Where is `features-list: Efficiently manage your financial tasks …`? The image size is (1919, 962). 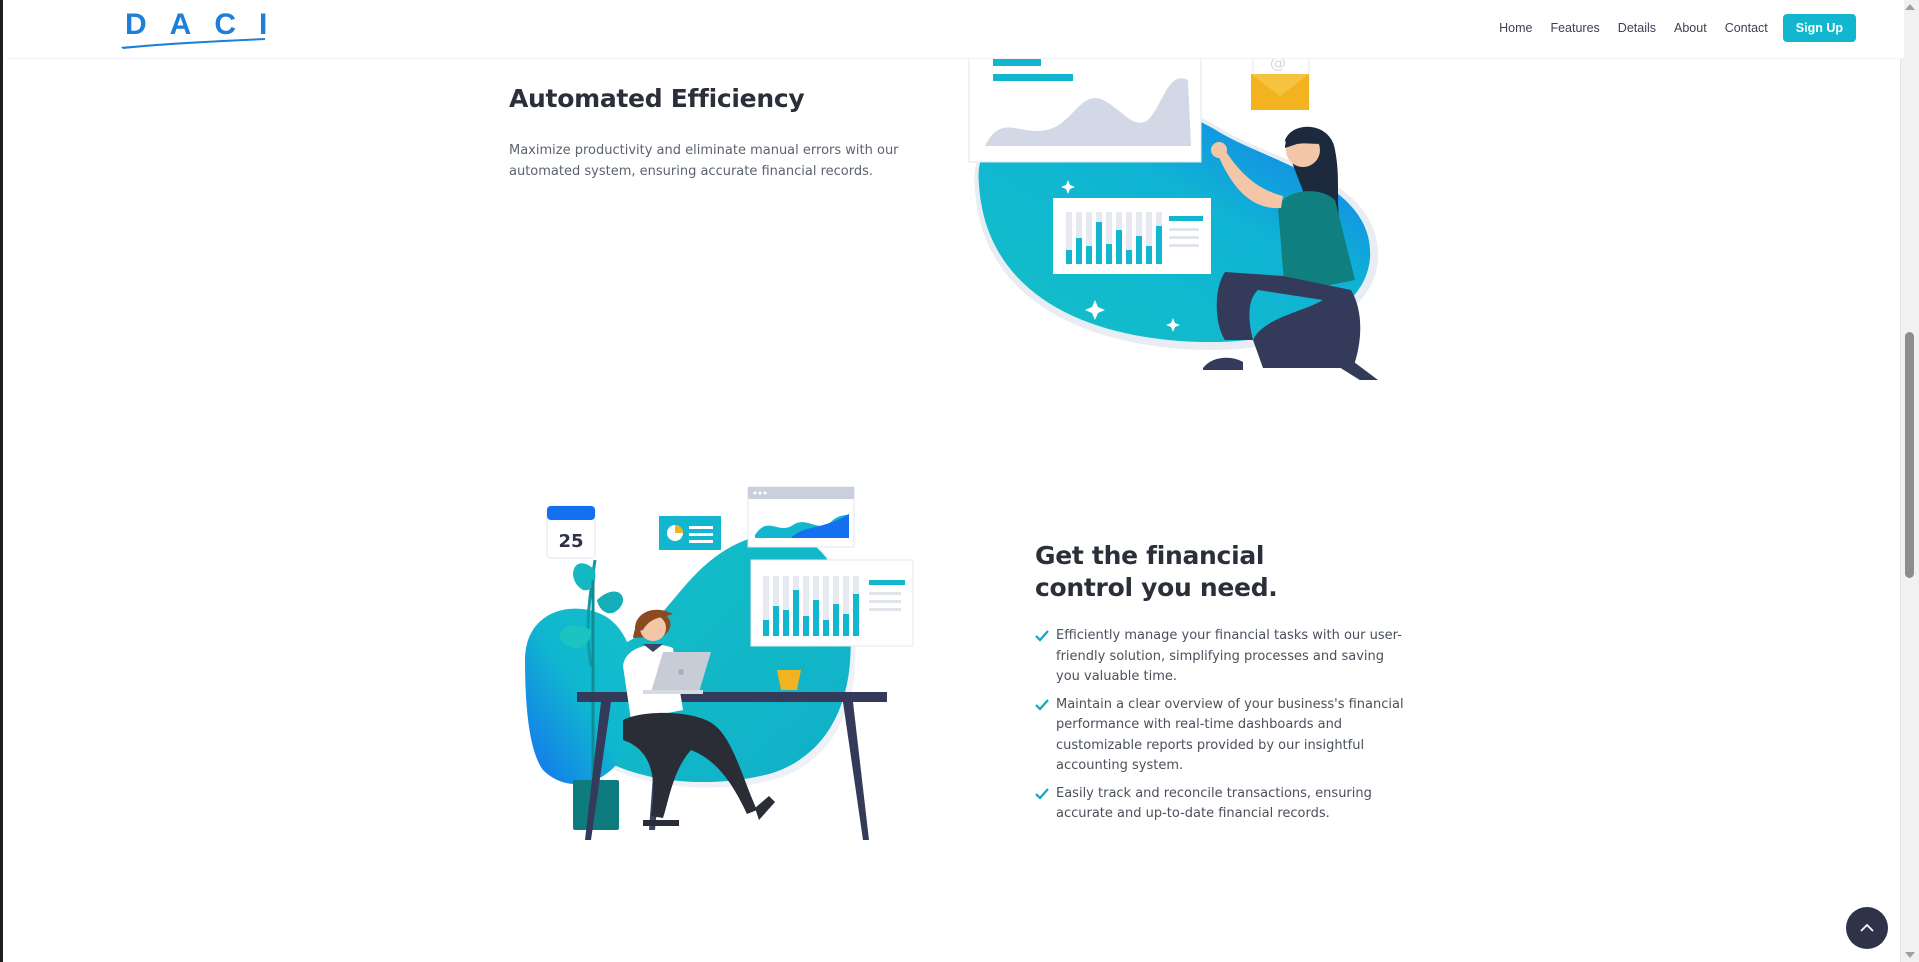
features-list: Efficiently manage your financial tasks … is located at coordinates (1220, 729).